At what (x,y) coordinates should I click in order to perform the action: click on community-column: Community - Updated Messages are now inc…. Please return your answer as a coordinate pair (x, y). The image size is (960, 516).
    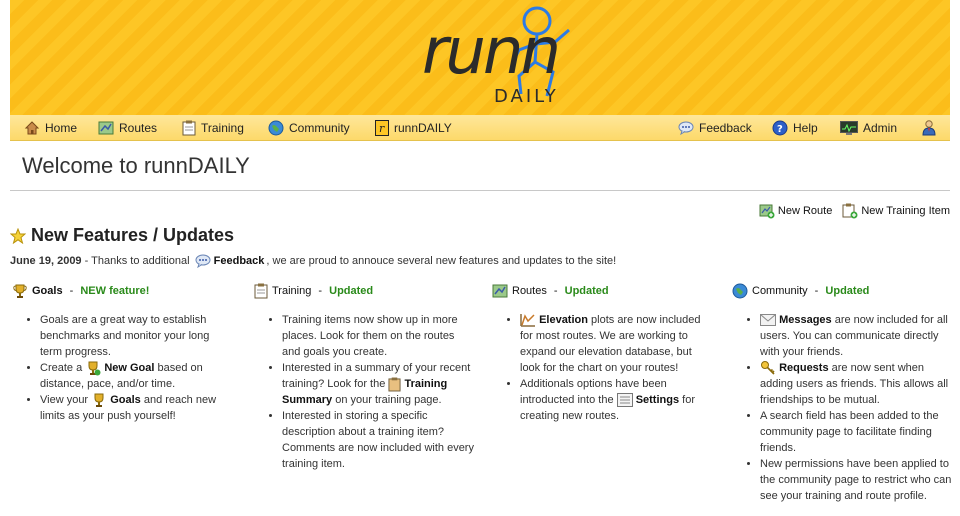
    Looking at the image, I should click on (842, 393).